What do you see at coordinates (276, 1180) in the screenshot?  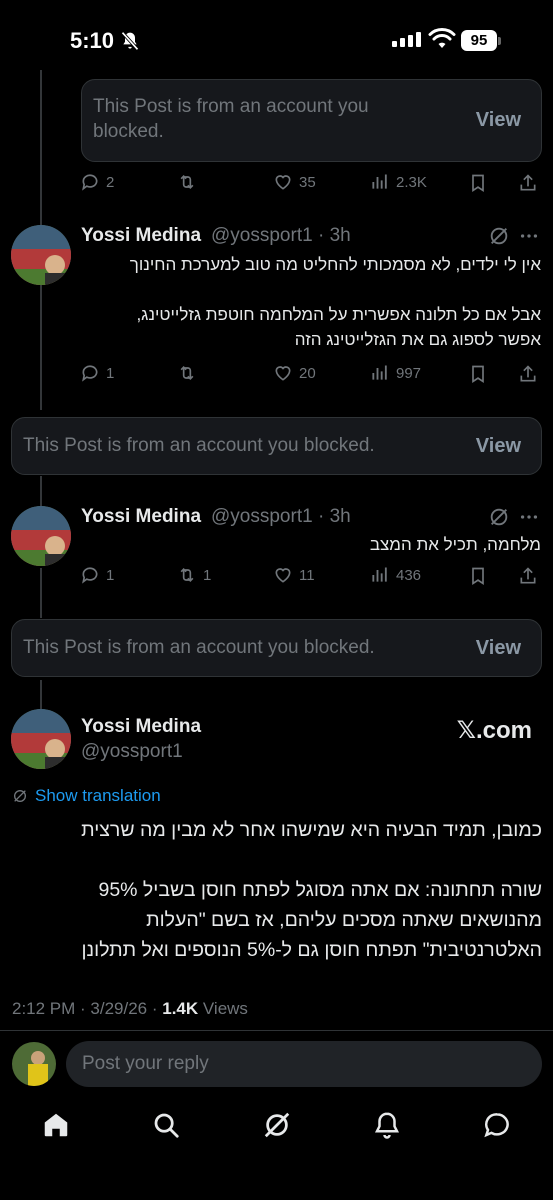 I see `home-indicator-area` at bounding box center [276, 1180].